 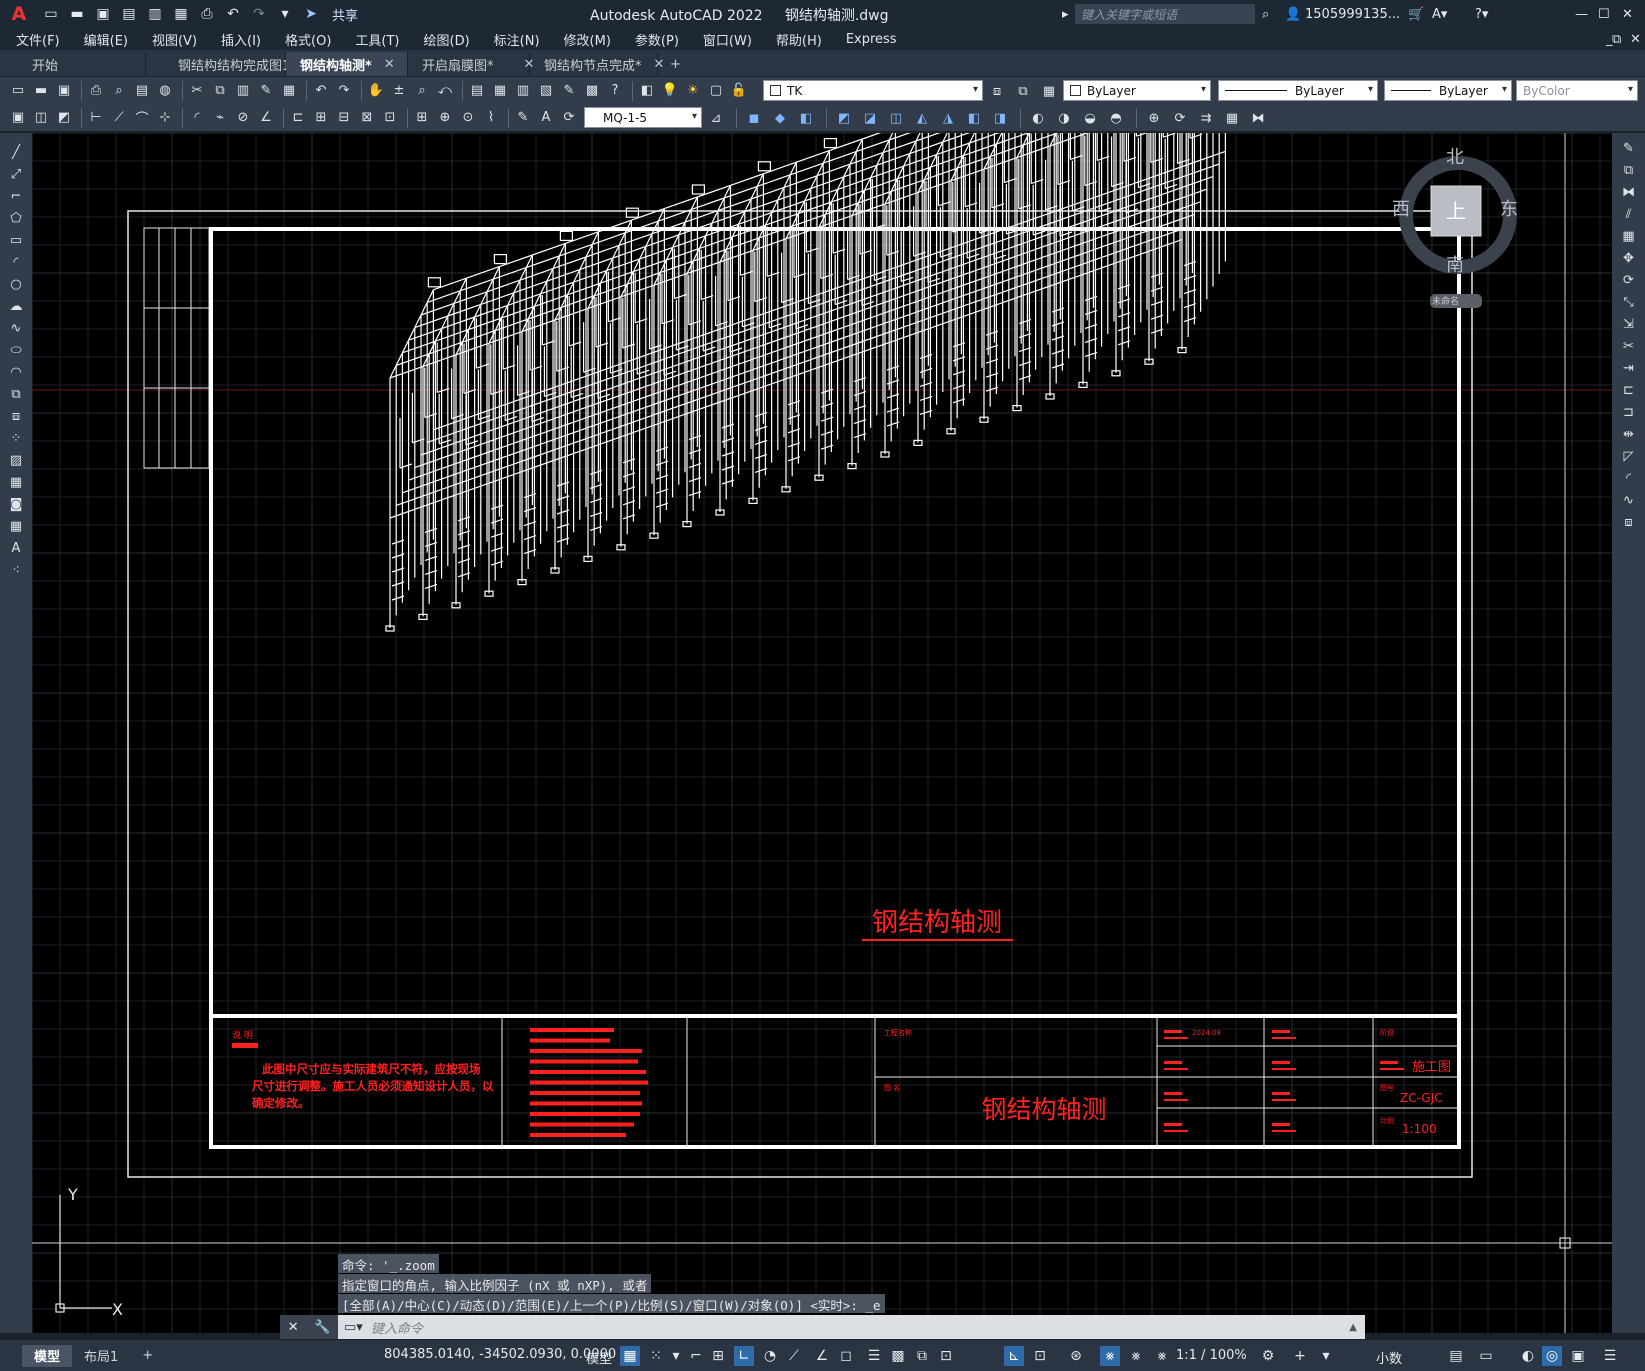 I want to click on menu-express: Express, so click(x=871, y=39).